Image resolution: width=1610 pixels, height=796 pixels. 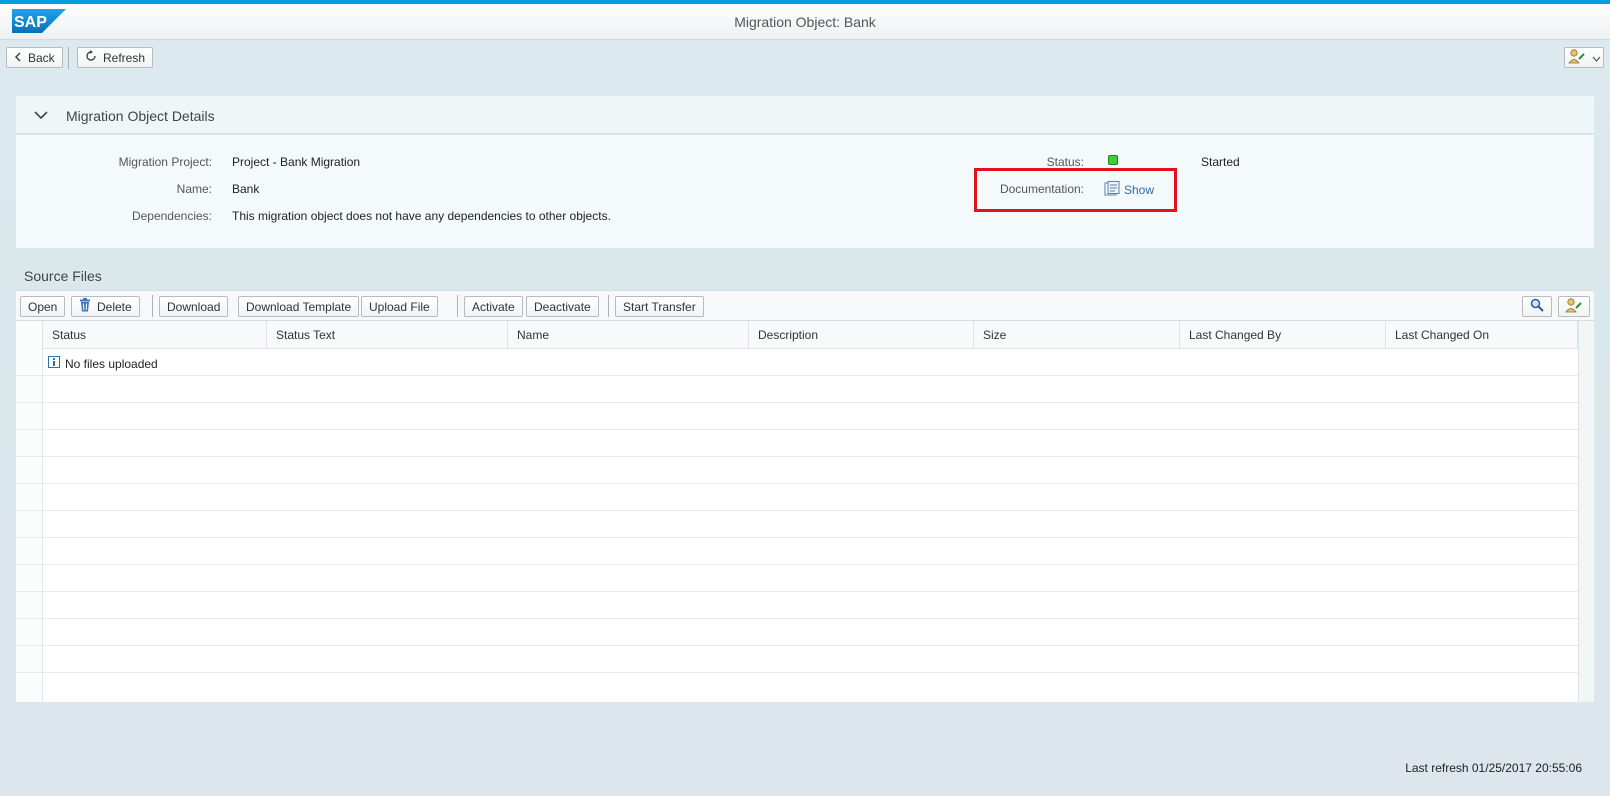 What do you see at coordinates (43, 306) in the screenshot?
I see `open-button: Open` at bounding box center [43, 306].